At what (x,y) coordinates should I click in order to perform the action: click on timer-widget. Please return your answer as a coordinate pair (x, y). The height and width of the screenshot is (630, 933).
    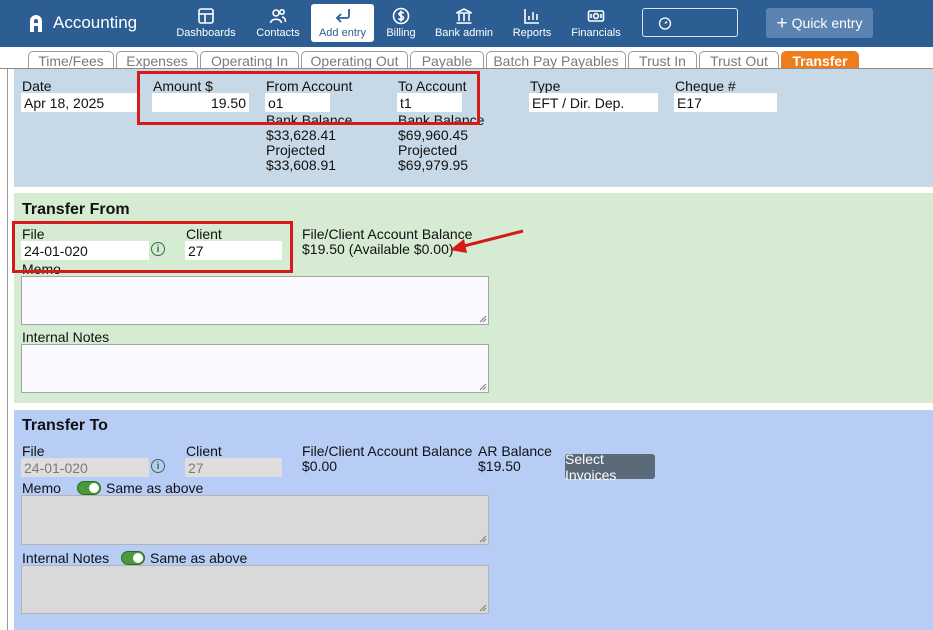
    Looking at the image, I should click on (690, 22).